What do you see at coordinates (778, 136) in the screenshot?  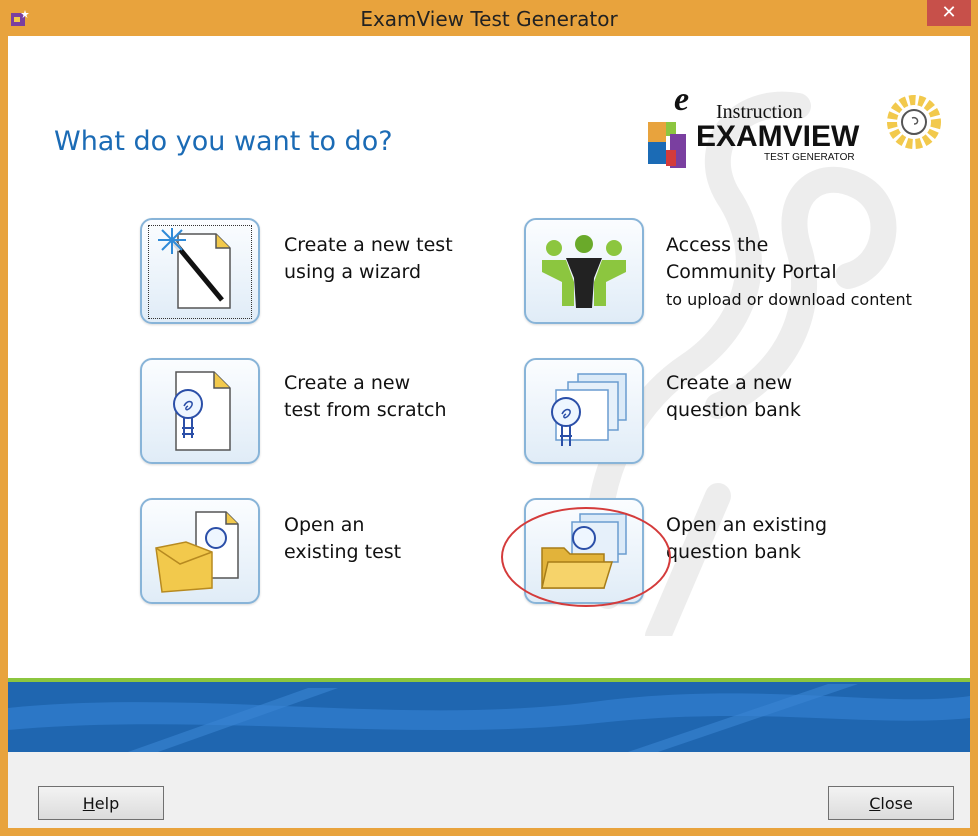 I see `logo-brand-text: EXAMVIEW` at bounding box center [778, 136].